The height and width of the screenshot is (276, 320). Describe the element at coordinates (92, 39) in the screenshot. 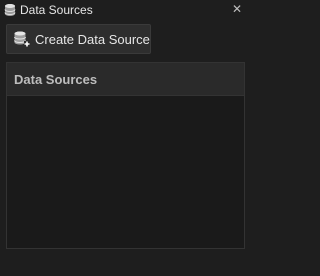

I see `create-data-source-label: Create Data Source` at that location.